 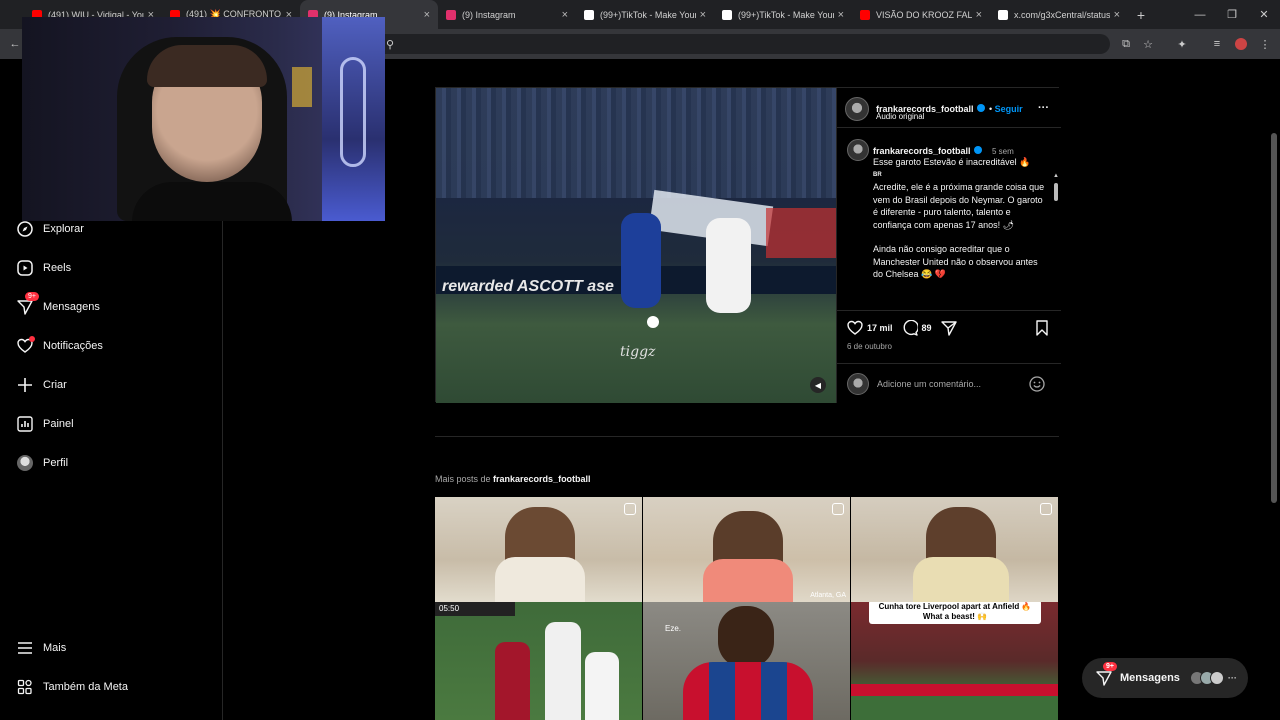 What do you see at coordinates (1274, 318) in the screenshot?
I see `page-scrollbar-thumb` at bounding box center [1274, 318].